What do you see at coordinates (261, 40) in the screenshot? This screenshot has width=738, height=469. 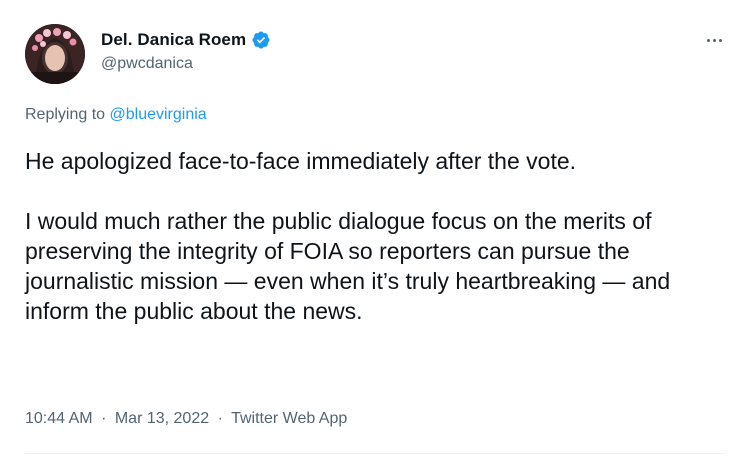 I see `verified-badge-icon` at bounding box center [261, 40].